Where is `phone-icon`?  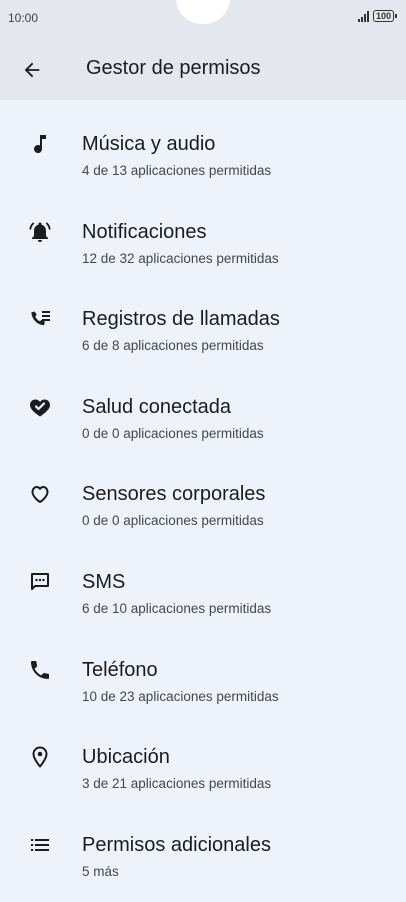
phone-icon is located at coordinates (40, 669).